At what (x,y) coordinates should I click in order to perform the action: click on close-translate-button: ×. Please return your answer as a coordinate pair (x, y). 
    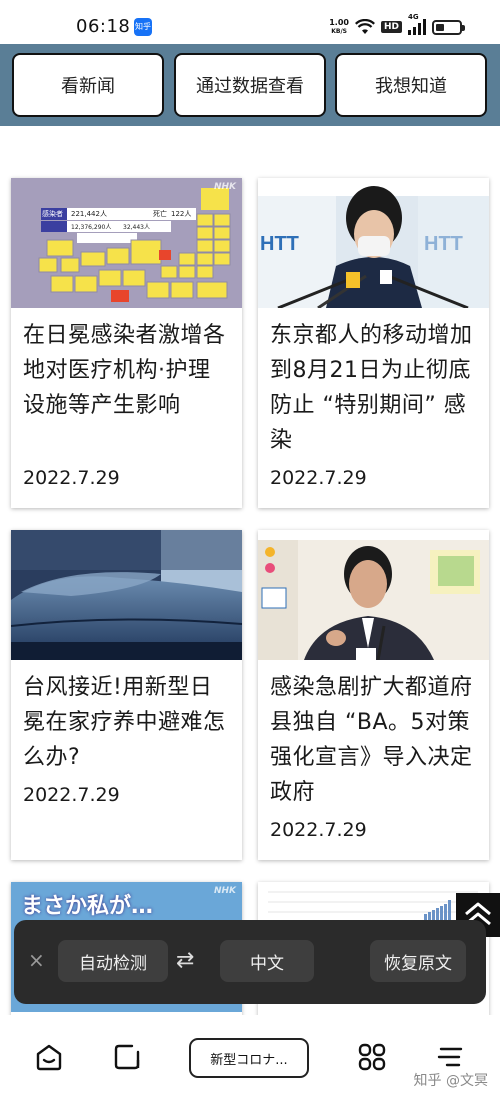
    Looking at the image, I should click on (36, 960).